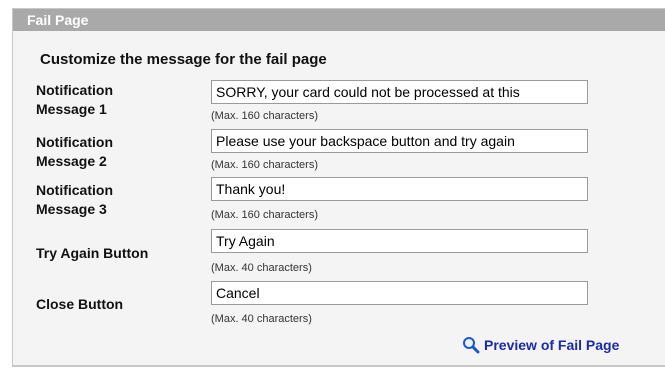  What do you see at coordinates (264, 165) in the screenshot?
I see `notification-message-2-hint: (Max. 160 characters)` at bounding box center [264, 165].